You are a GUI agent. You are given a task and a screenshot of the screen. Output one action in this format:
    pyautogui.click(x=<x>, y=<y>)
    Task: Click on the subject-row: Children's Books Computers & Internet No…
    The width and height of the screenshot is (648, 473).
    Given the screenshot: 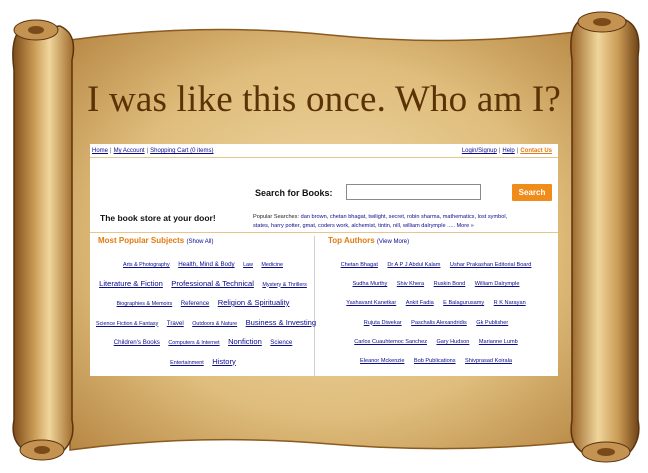 What is the action you would take?
    pyautogui.click(x=203, y=341)
    